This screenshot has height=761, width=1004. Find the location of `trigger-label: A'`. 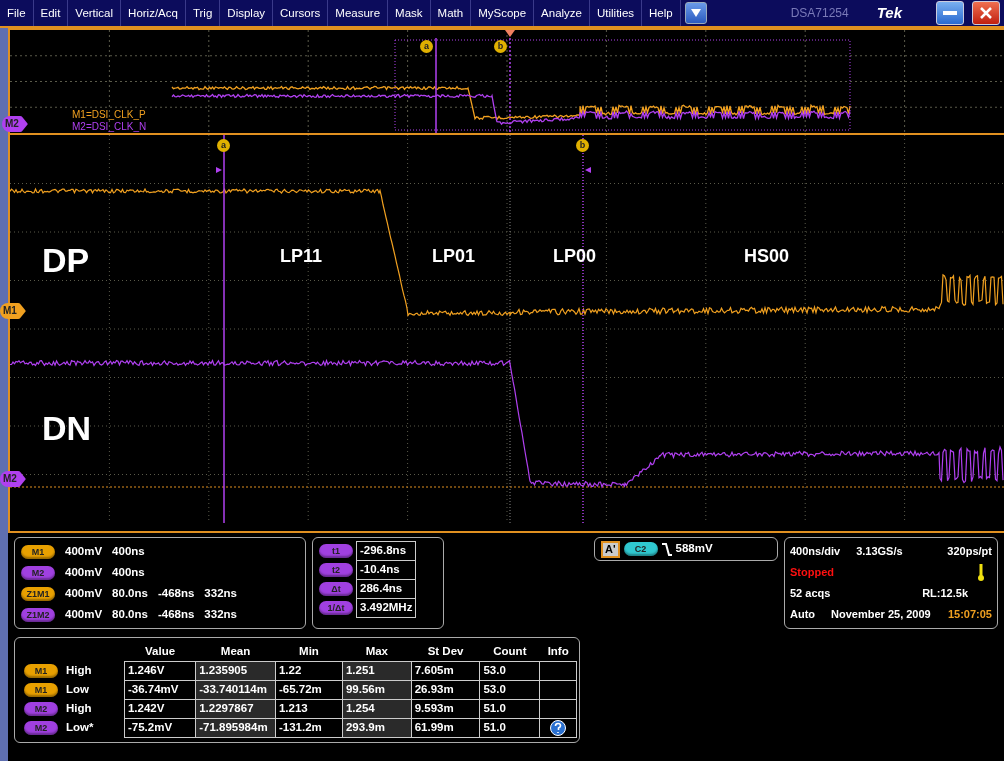

trigger-label: A' is located at coordinates (610, 549).